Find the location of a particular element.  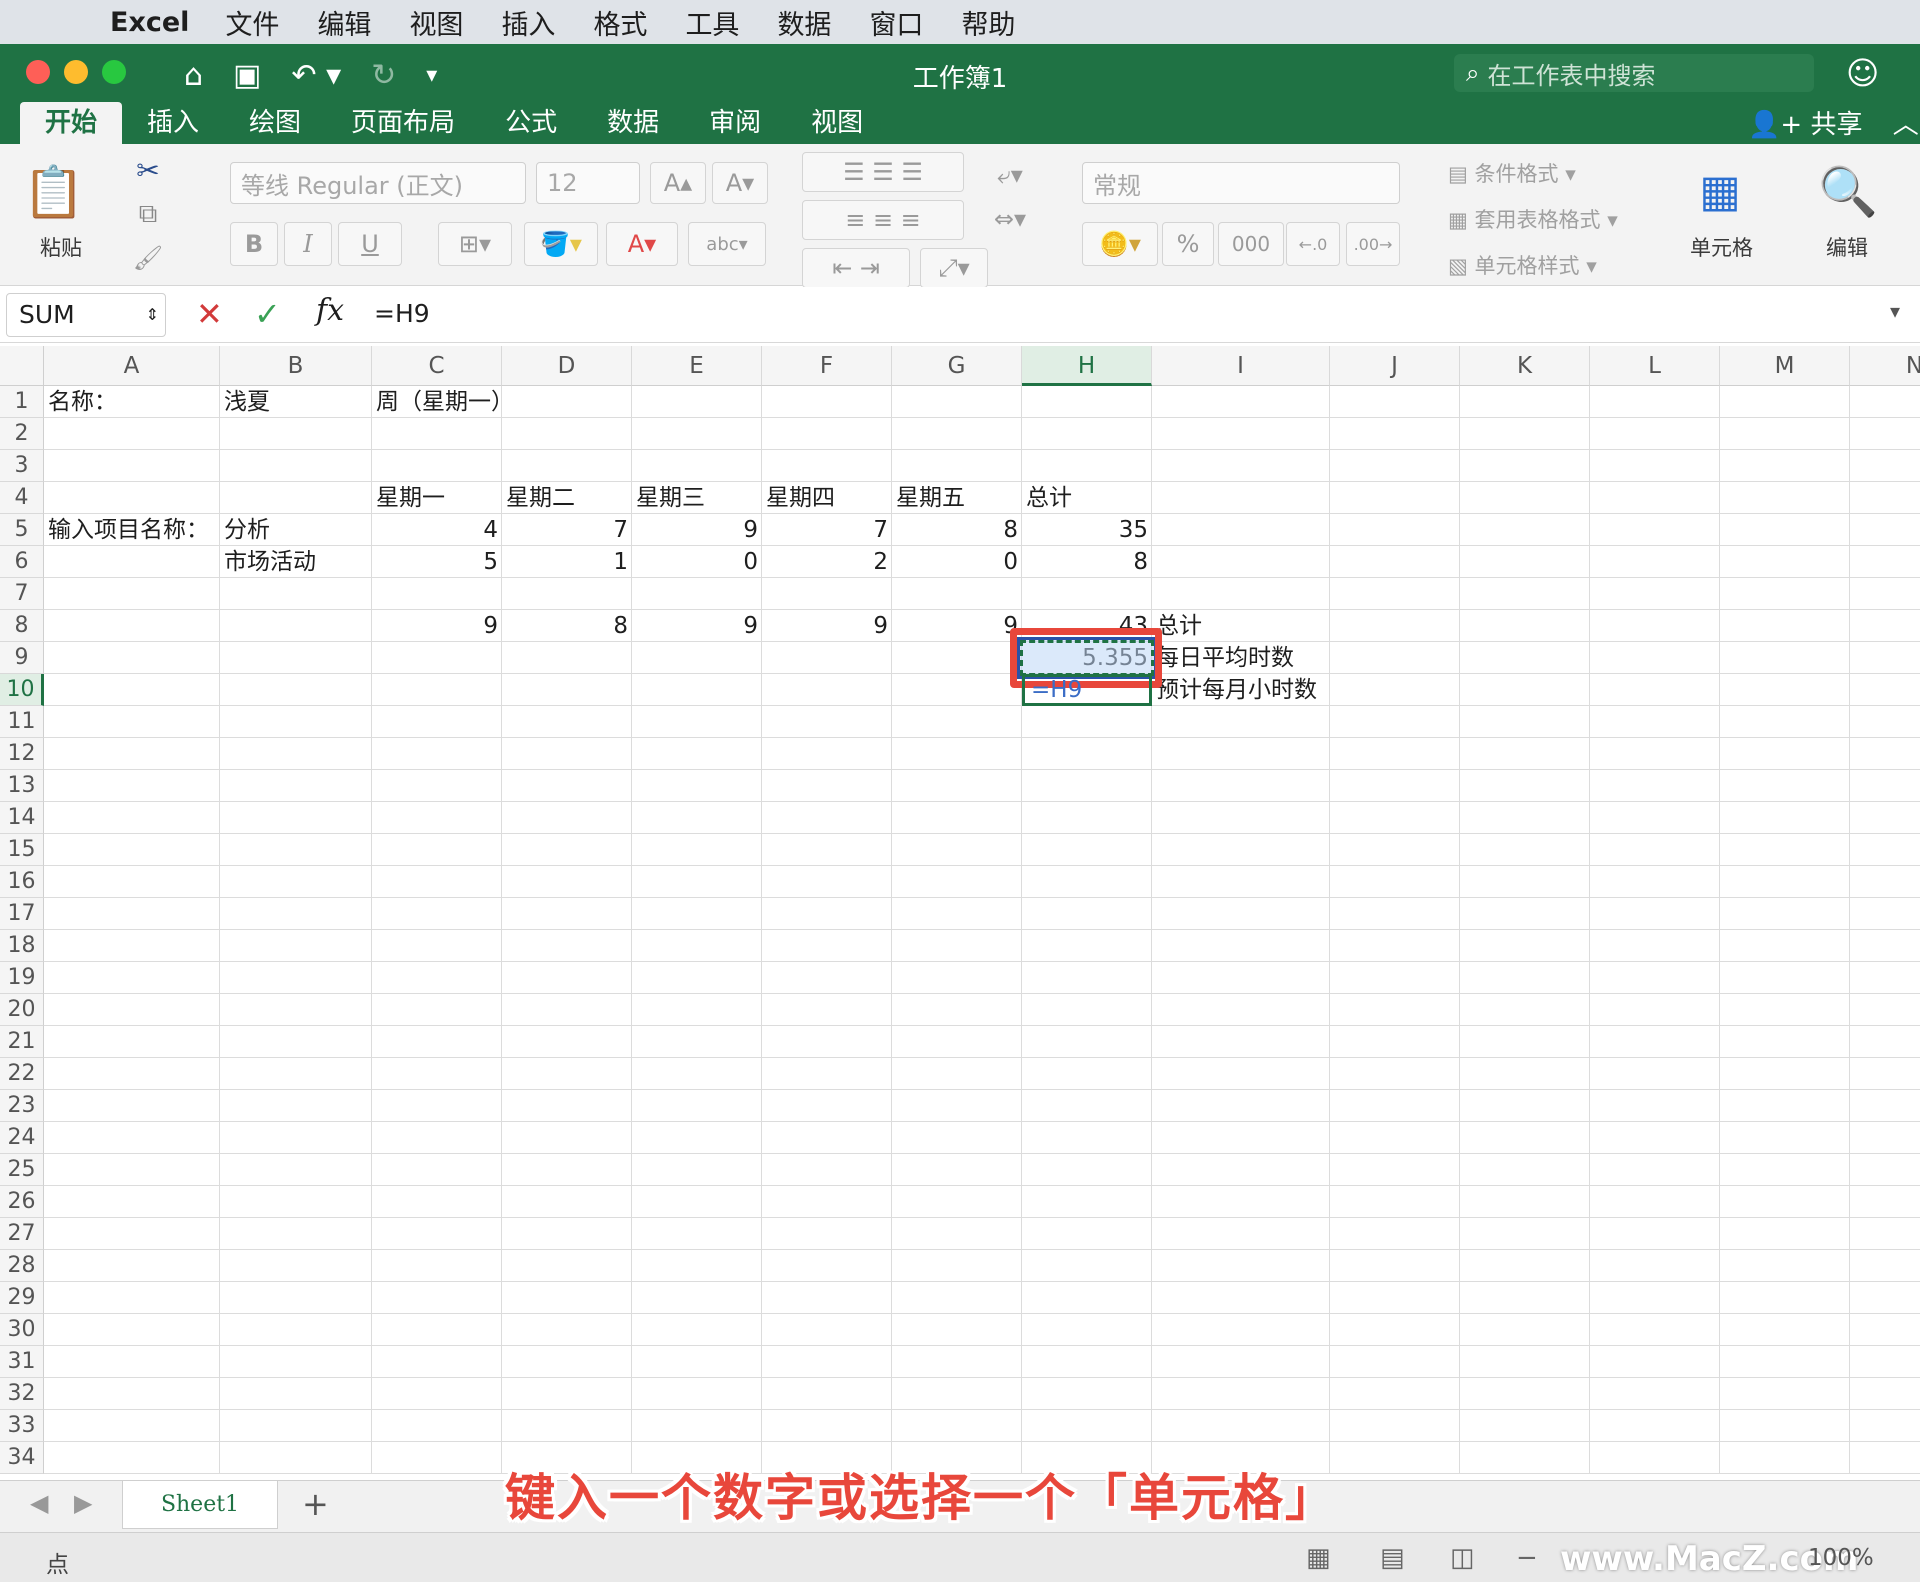

cell-h10-editor: =H9 is located at coordinates (1087, 690).